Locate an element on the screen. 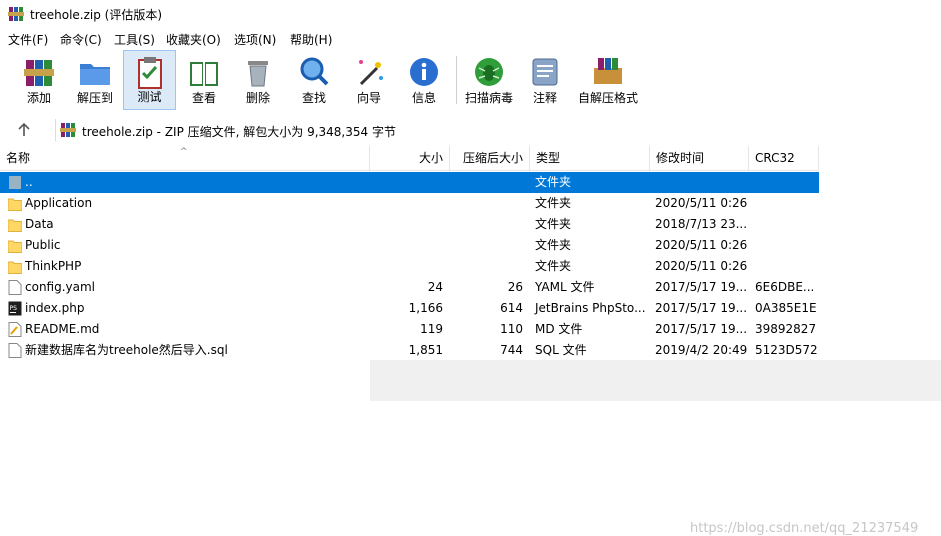 This screenshot has height=536, width=941. column-size: 大小 is located at coordinates (410, 158).